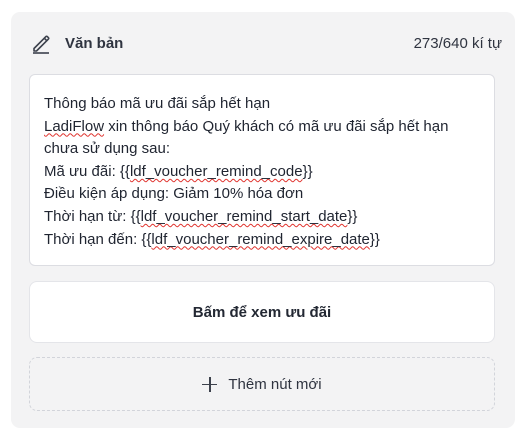 Image resolution: width=531 pixels, height=437 pixels. I want to click on message-text: Mã ưu đãi: {{, so click(87, 171).